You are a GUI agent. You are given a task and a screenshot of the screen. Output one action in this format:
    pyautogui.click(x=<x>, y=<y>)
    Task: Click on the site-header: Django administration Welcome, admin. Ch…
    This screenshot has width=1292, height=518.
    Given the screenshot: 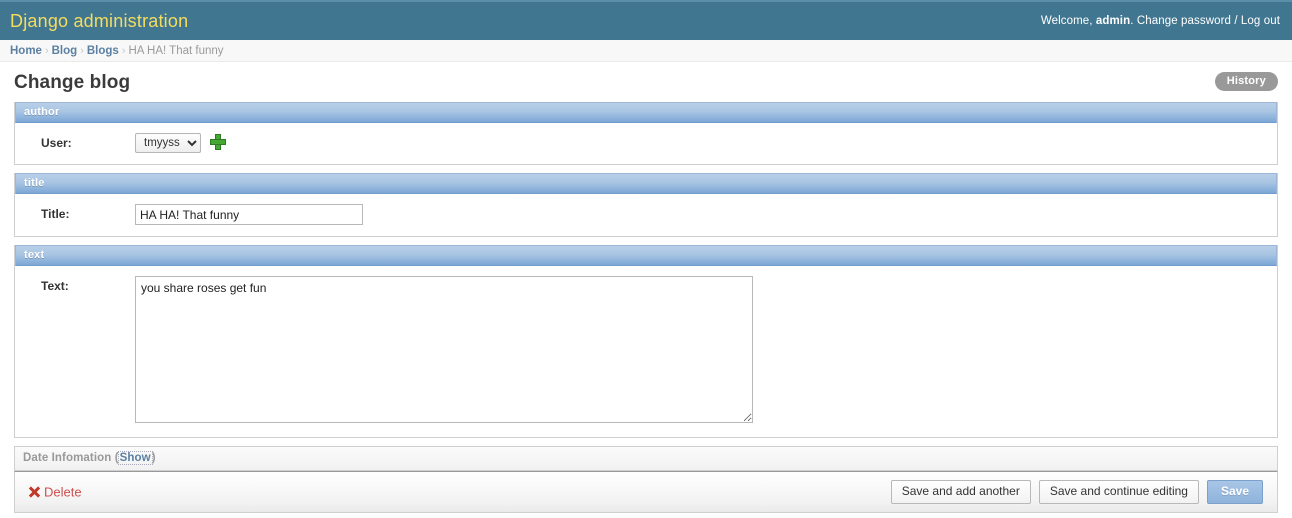 What is the action you would take?
    pyautogui.click(x=646, y=20)
    